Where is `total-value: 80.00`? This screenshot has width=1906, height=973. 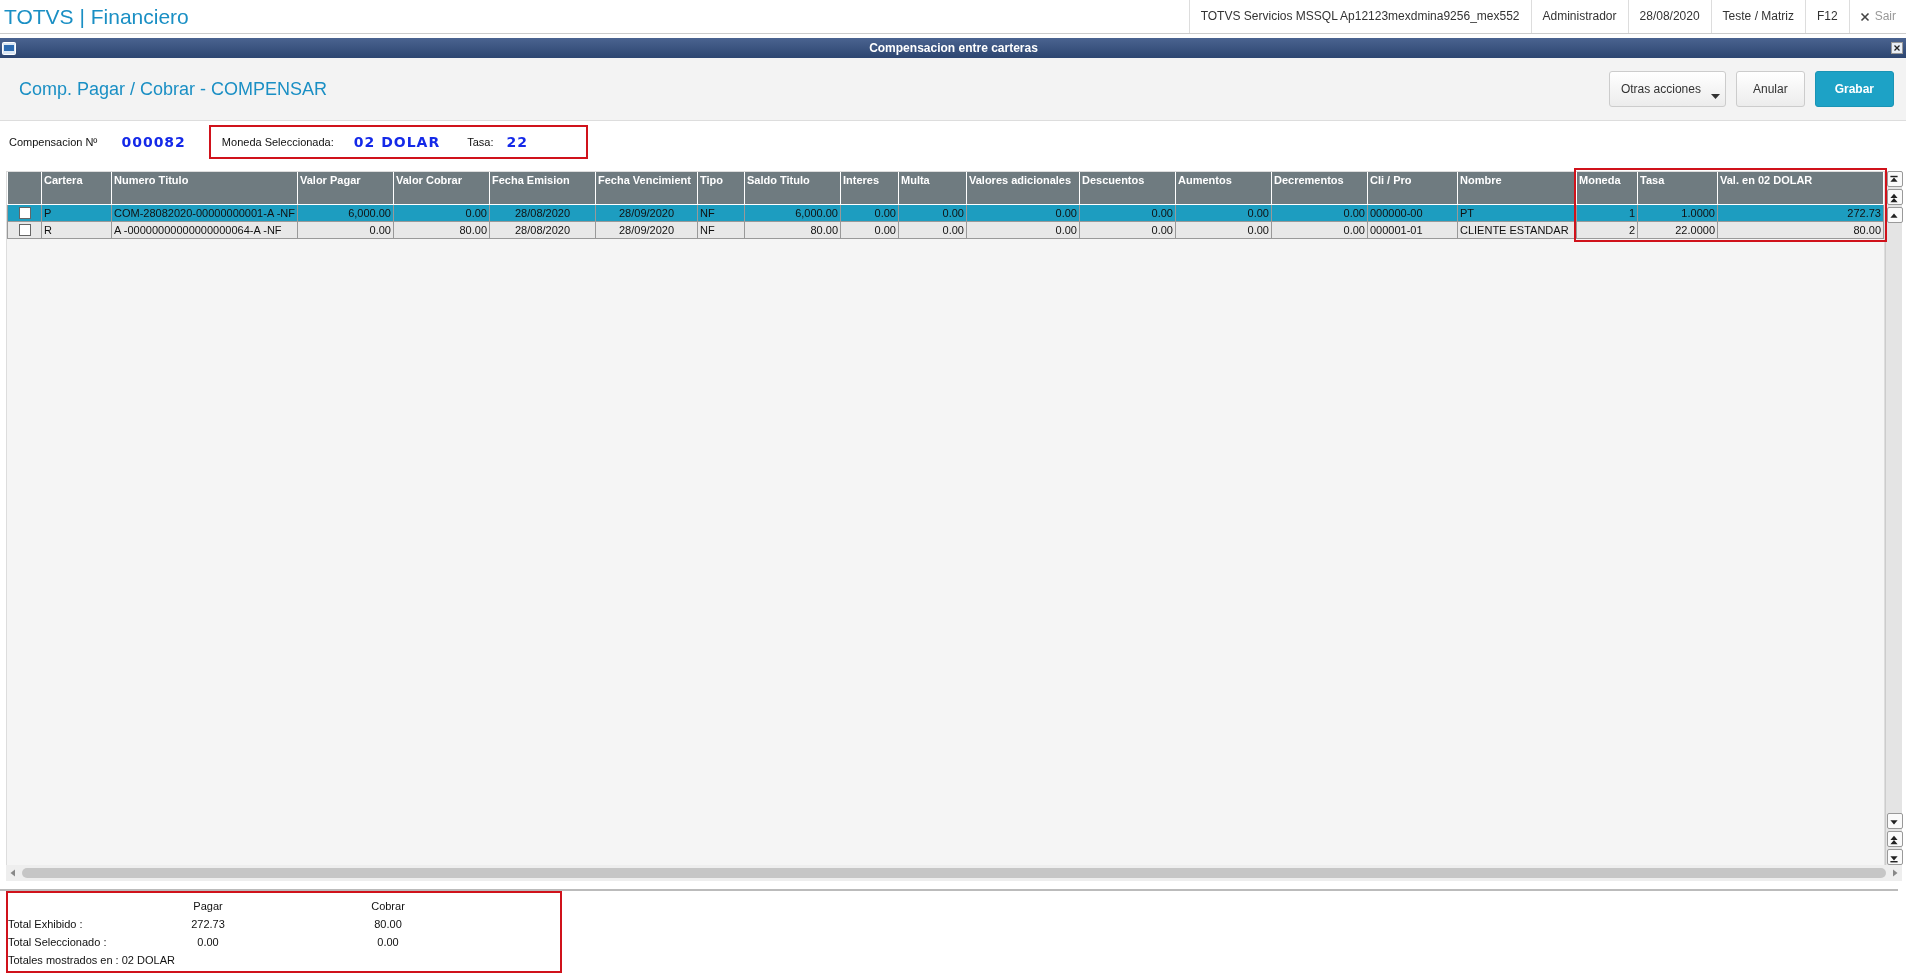 total-value: 80.00 is located at coordinates (388, 924).